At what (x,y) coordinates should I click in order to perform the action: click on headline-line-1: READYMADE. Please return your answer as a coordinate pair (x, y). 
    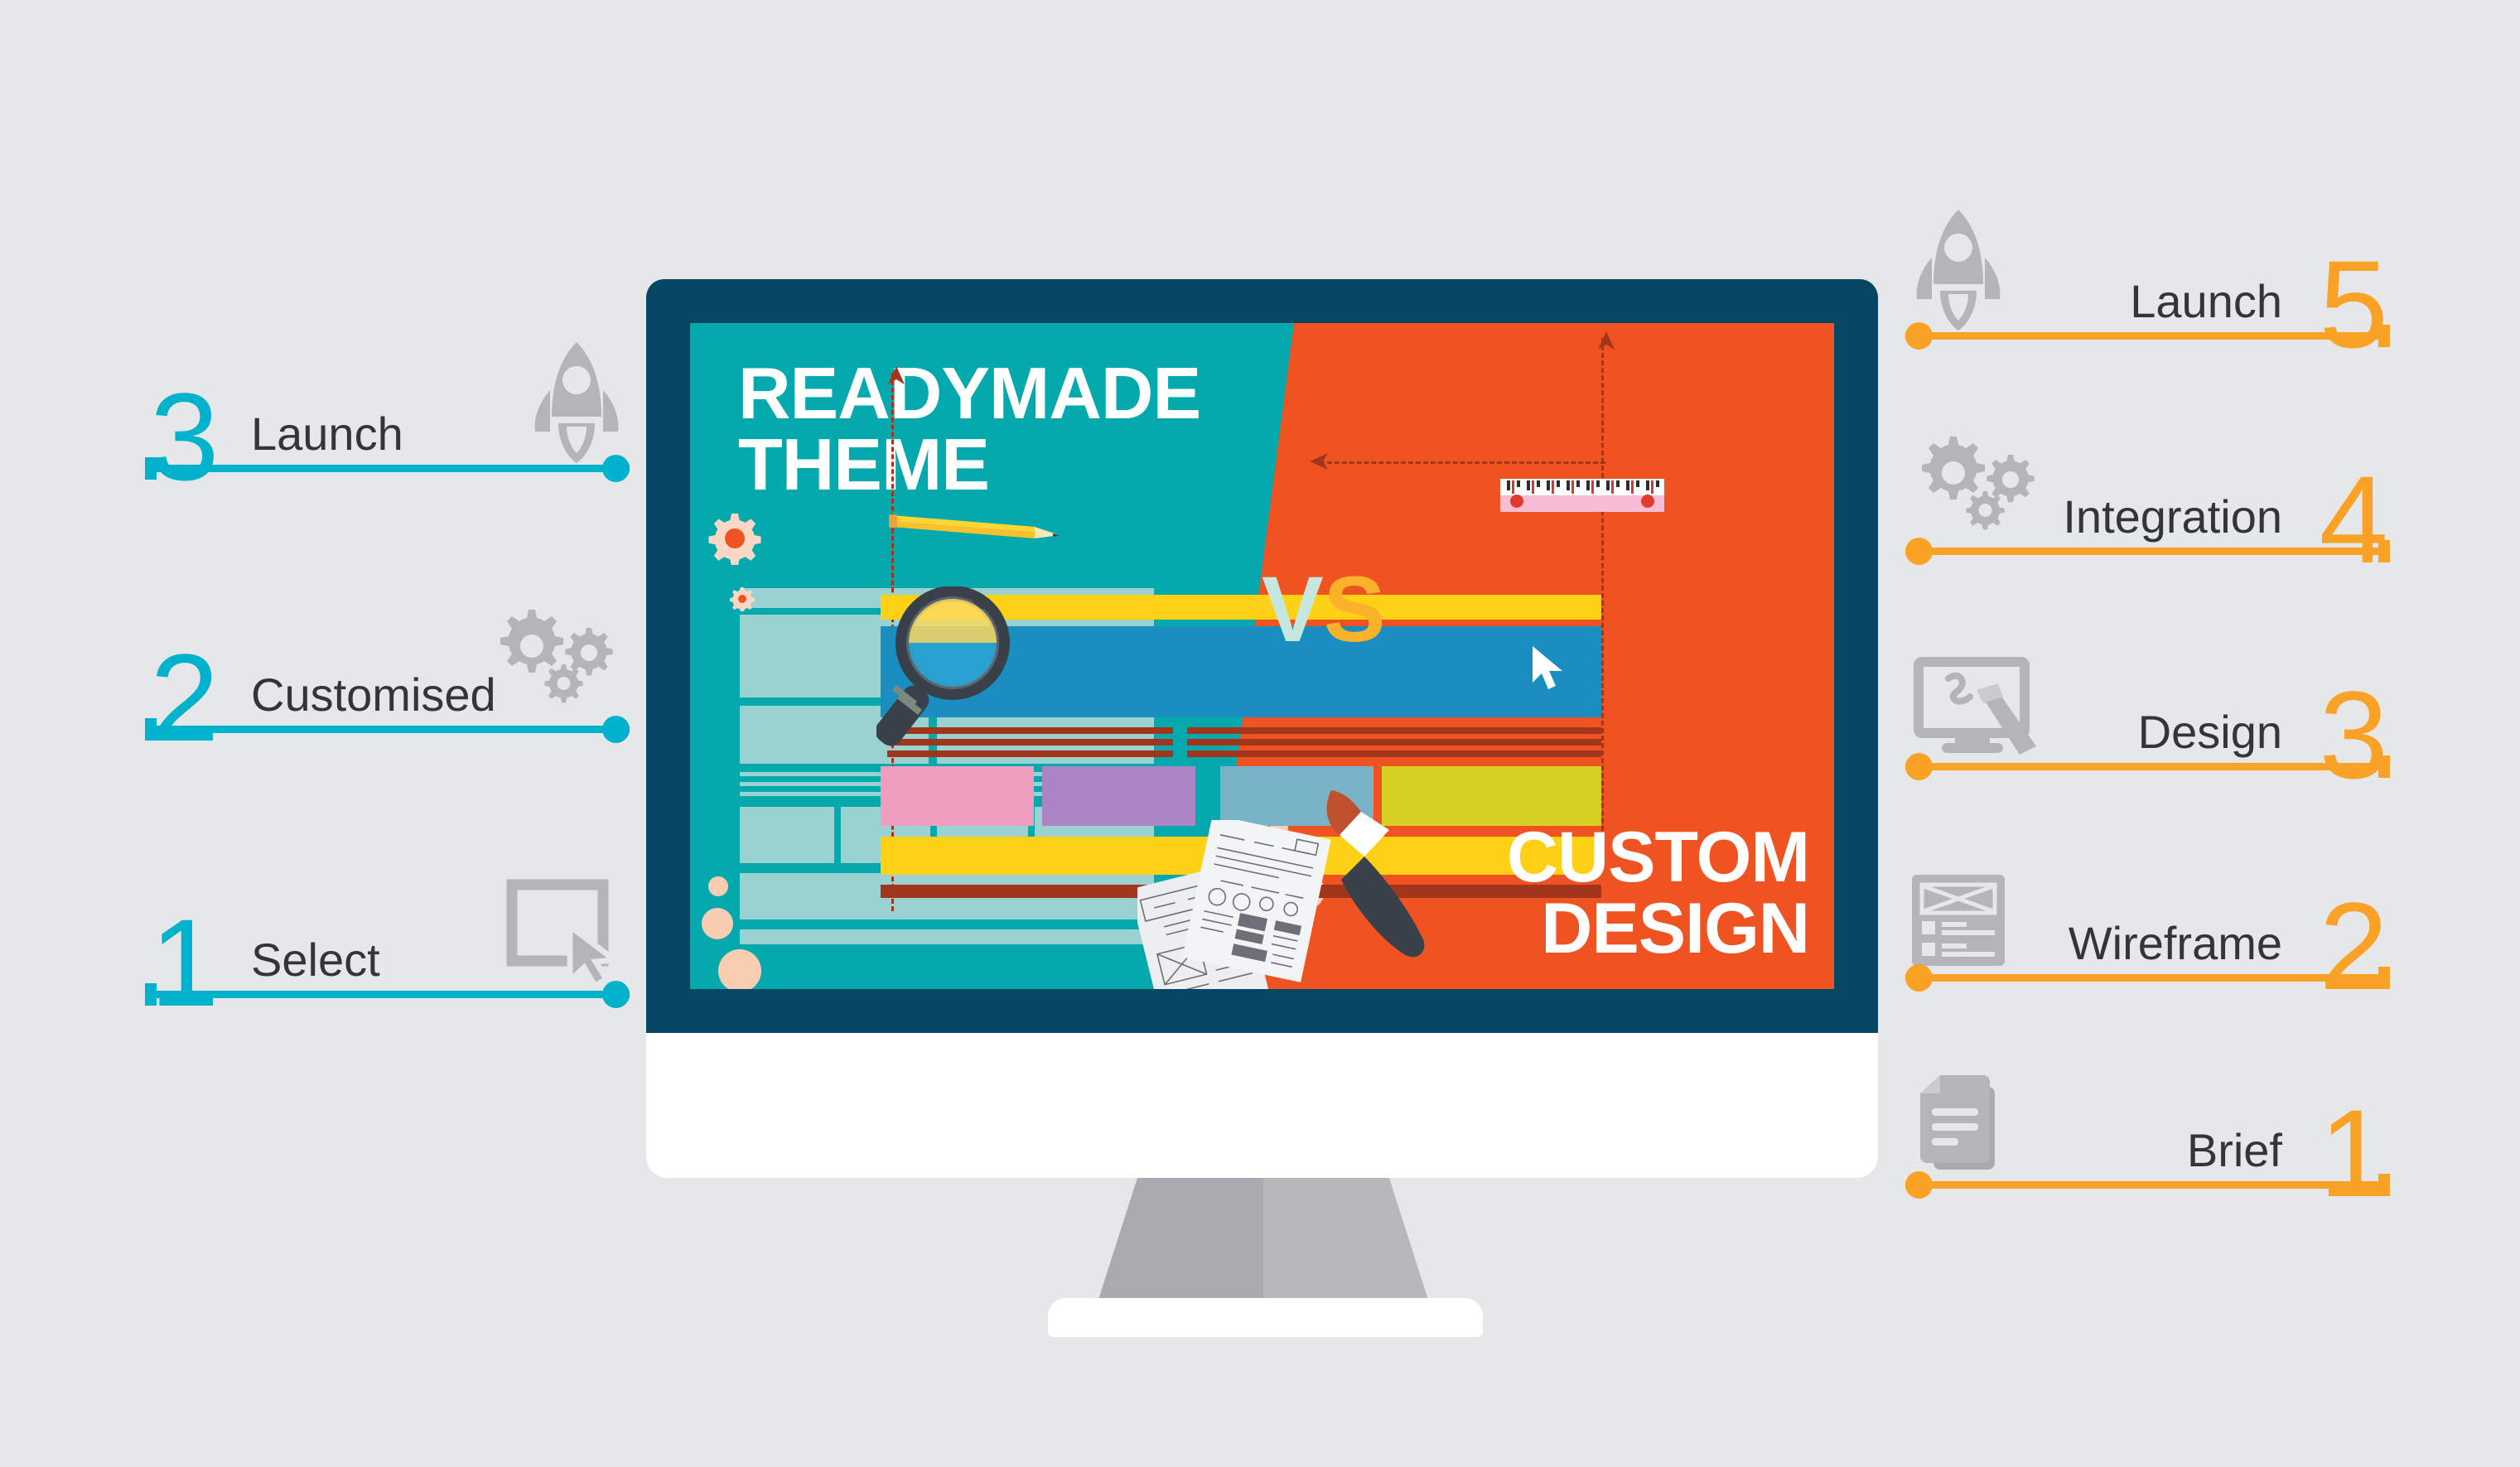
    Looking at the image, I should click on (969, 393).